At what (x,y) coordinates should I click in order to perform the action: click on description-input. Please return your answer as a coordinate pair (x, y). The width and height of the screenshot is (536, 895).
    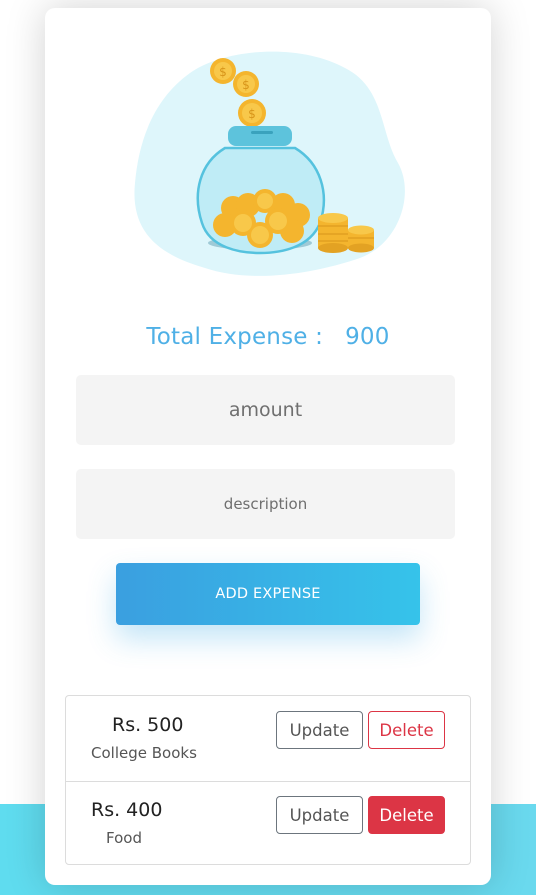
    Looking at the image, I should click on (265, 504).